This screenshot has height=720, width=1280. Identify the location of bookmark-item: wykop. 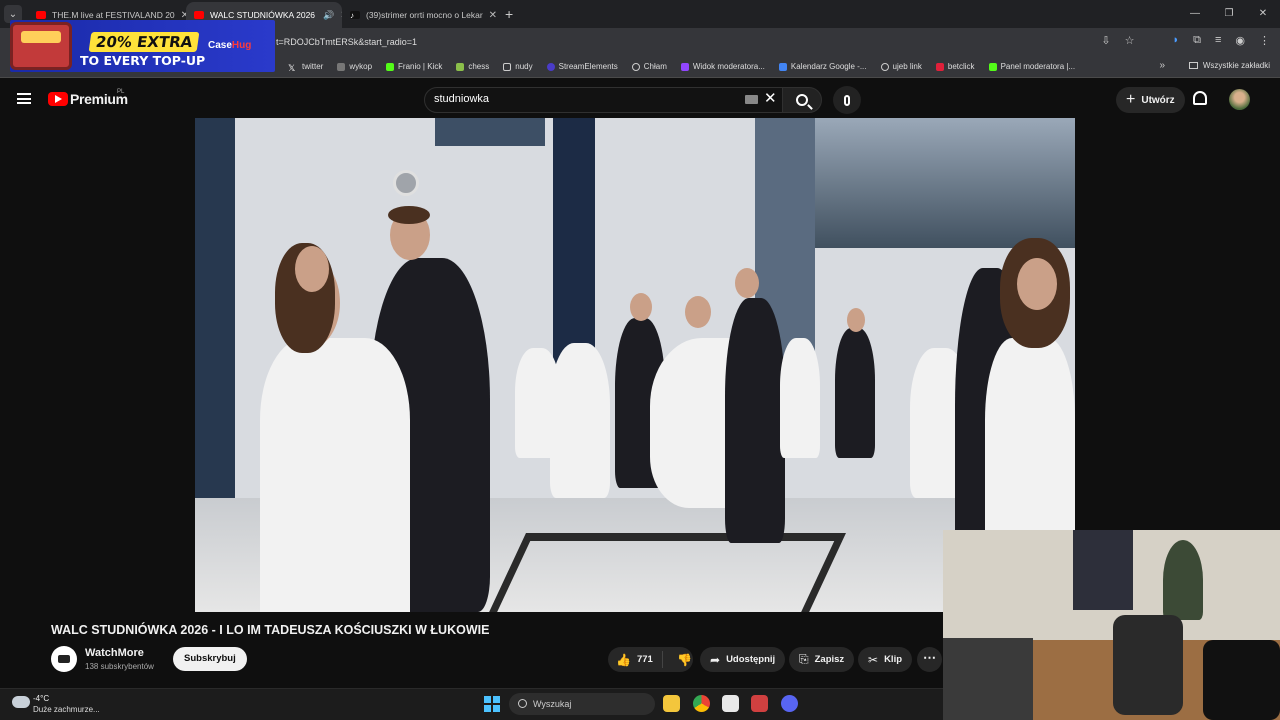
(354, 66).